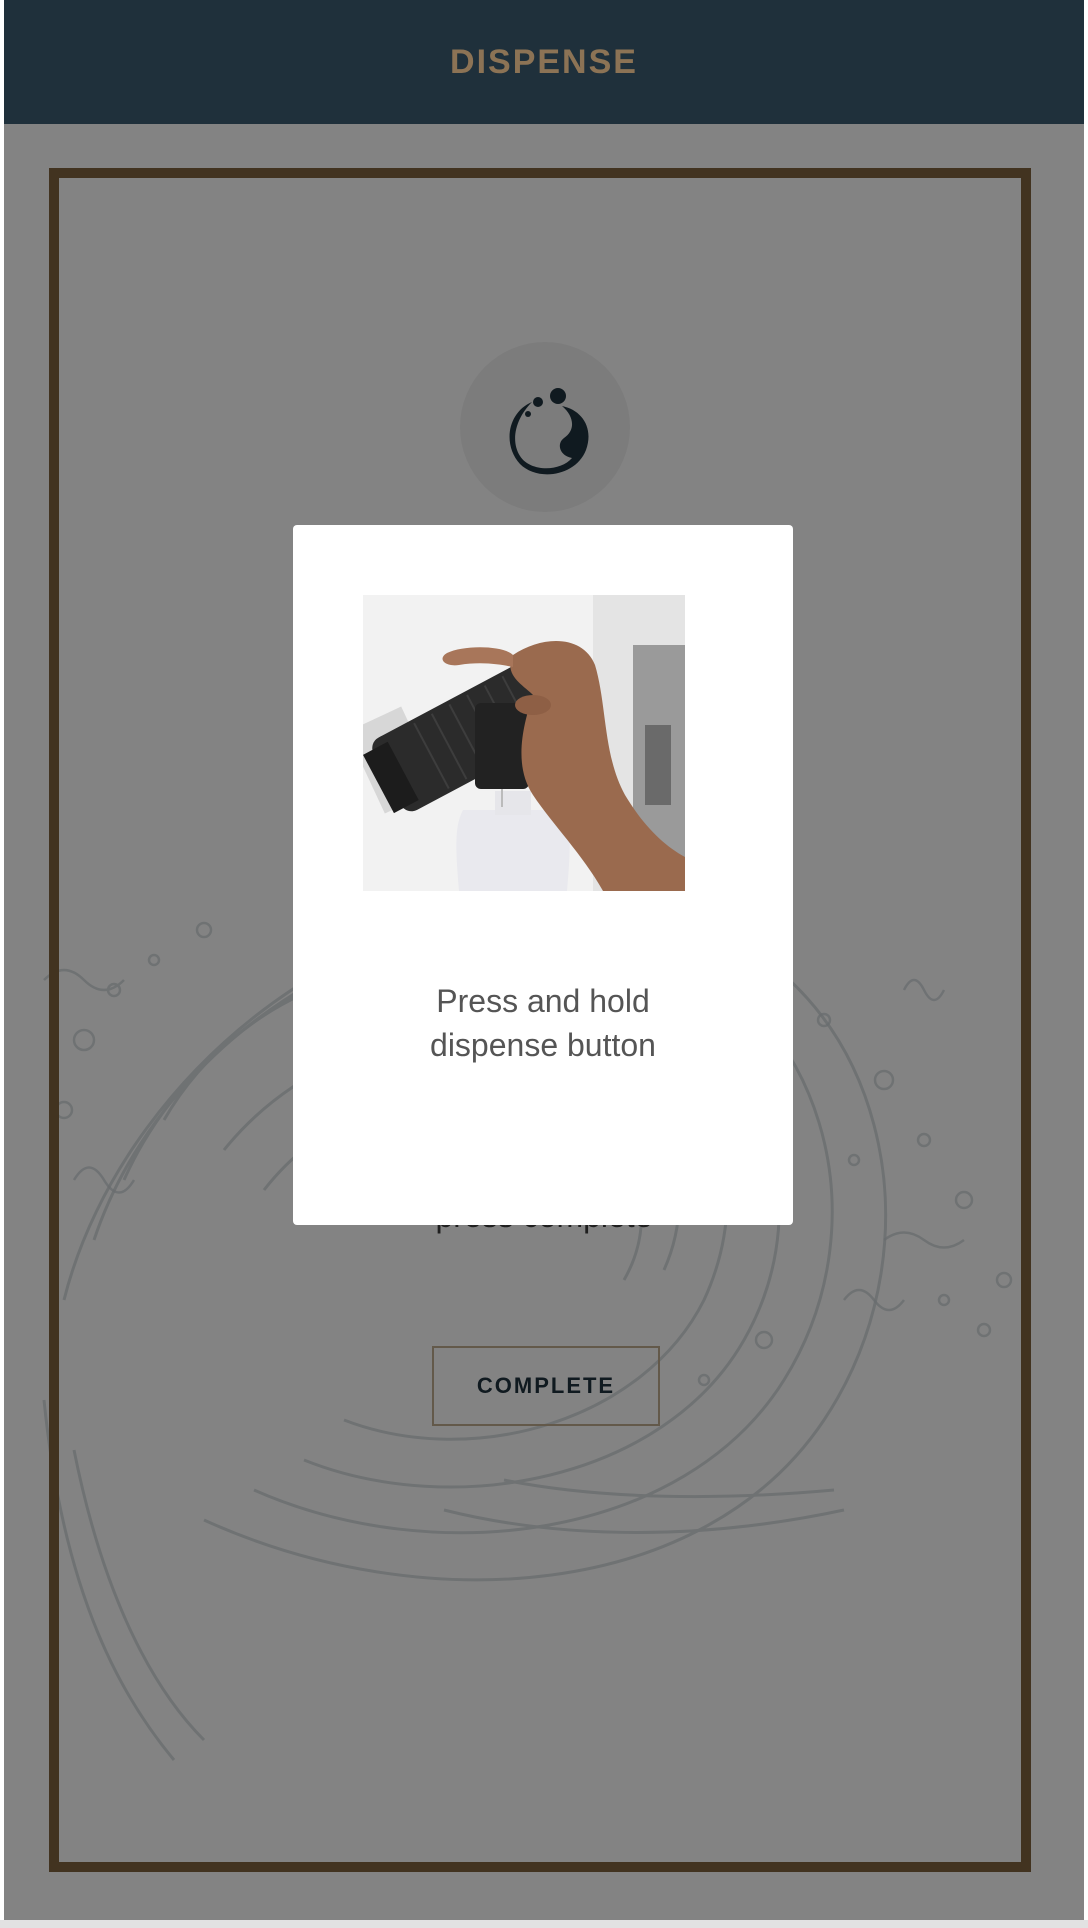 Image resolution: width=1088 pixels, height=1928 pixels. Describe the element at coordinates (543, 1045) in the screenshot. I see `modal-text-line-2: dispense button` at that location.